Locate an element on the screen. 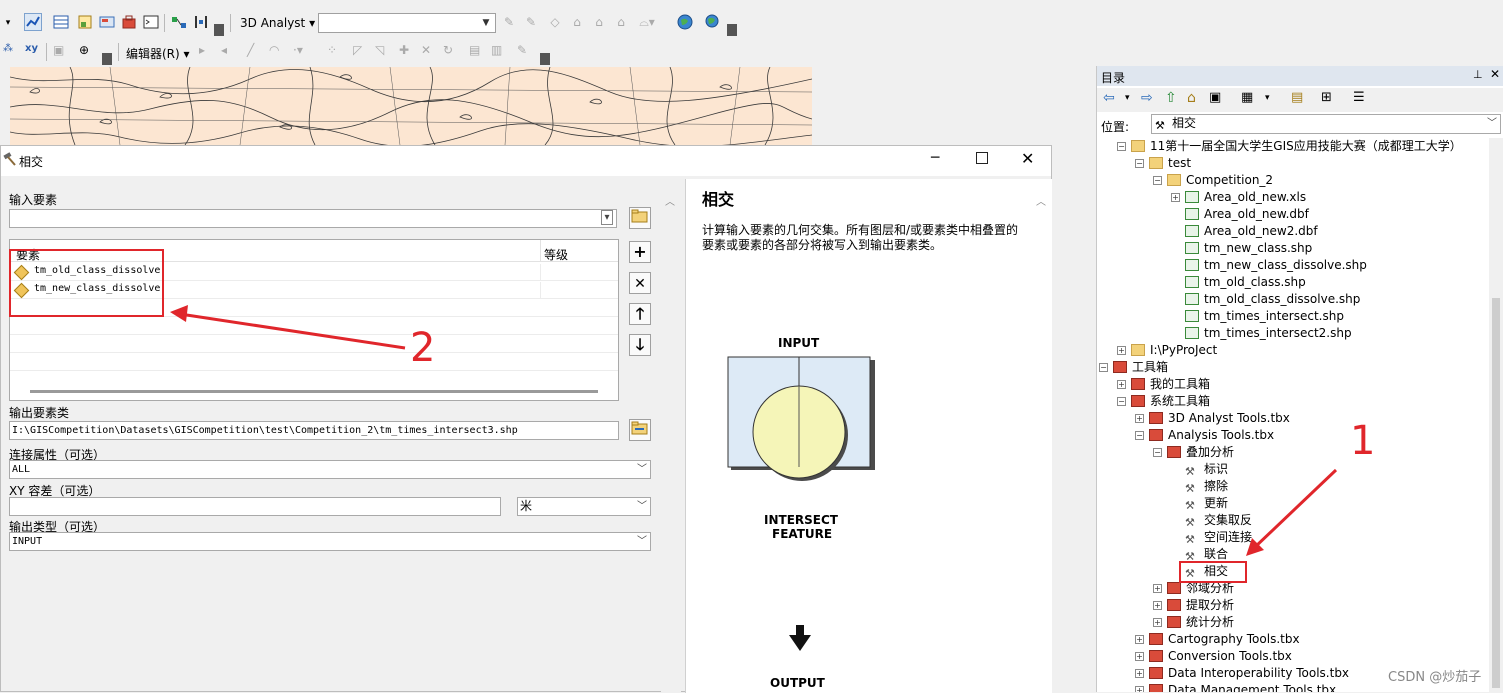 The width and height of the screenshot is (1503, 693). input-features-combo: ▾ is located at coordinates (313, 218).